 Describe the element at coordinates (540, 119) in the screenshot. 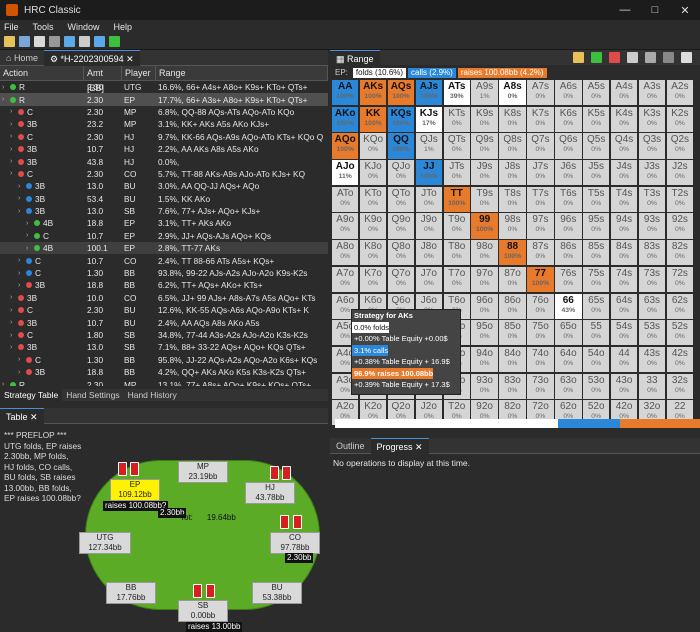

I see `hand-cell-k7s: K7s 0%` at that location.